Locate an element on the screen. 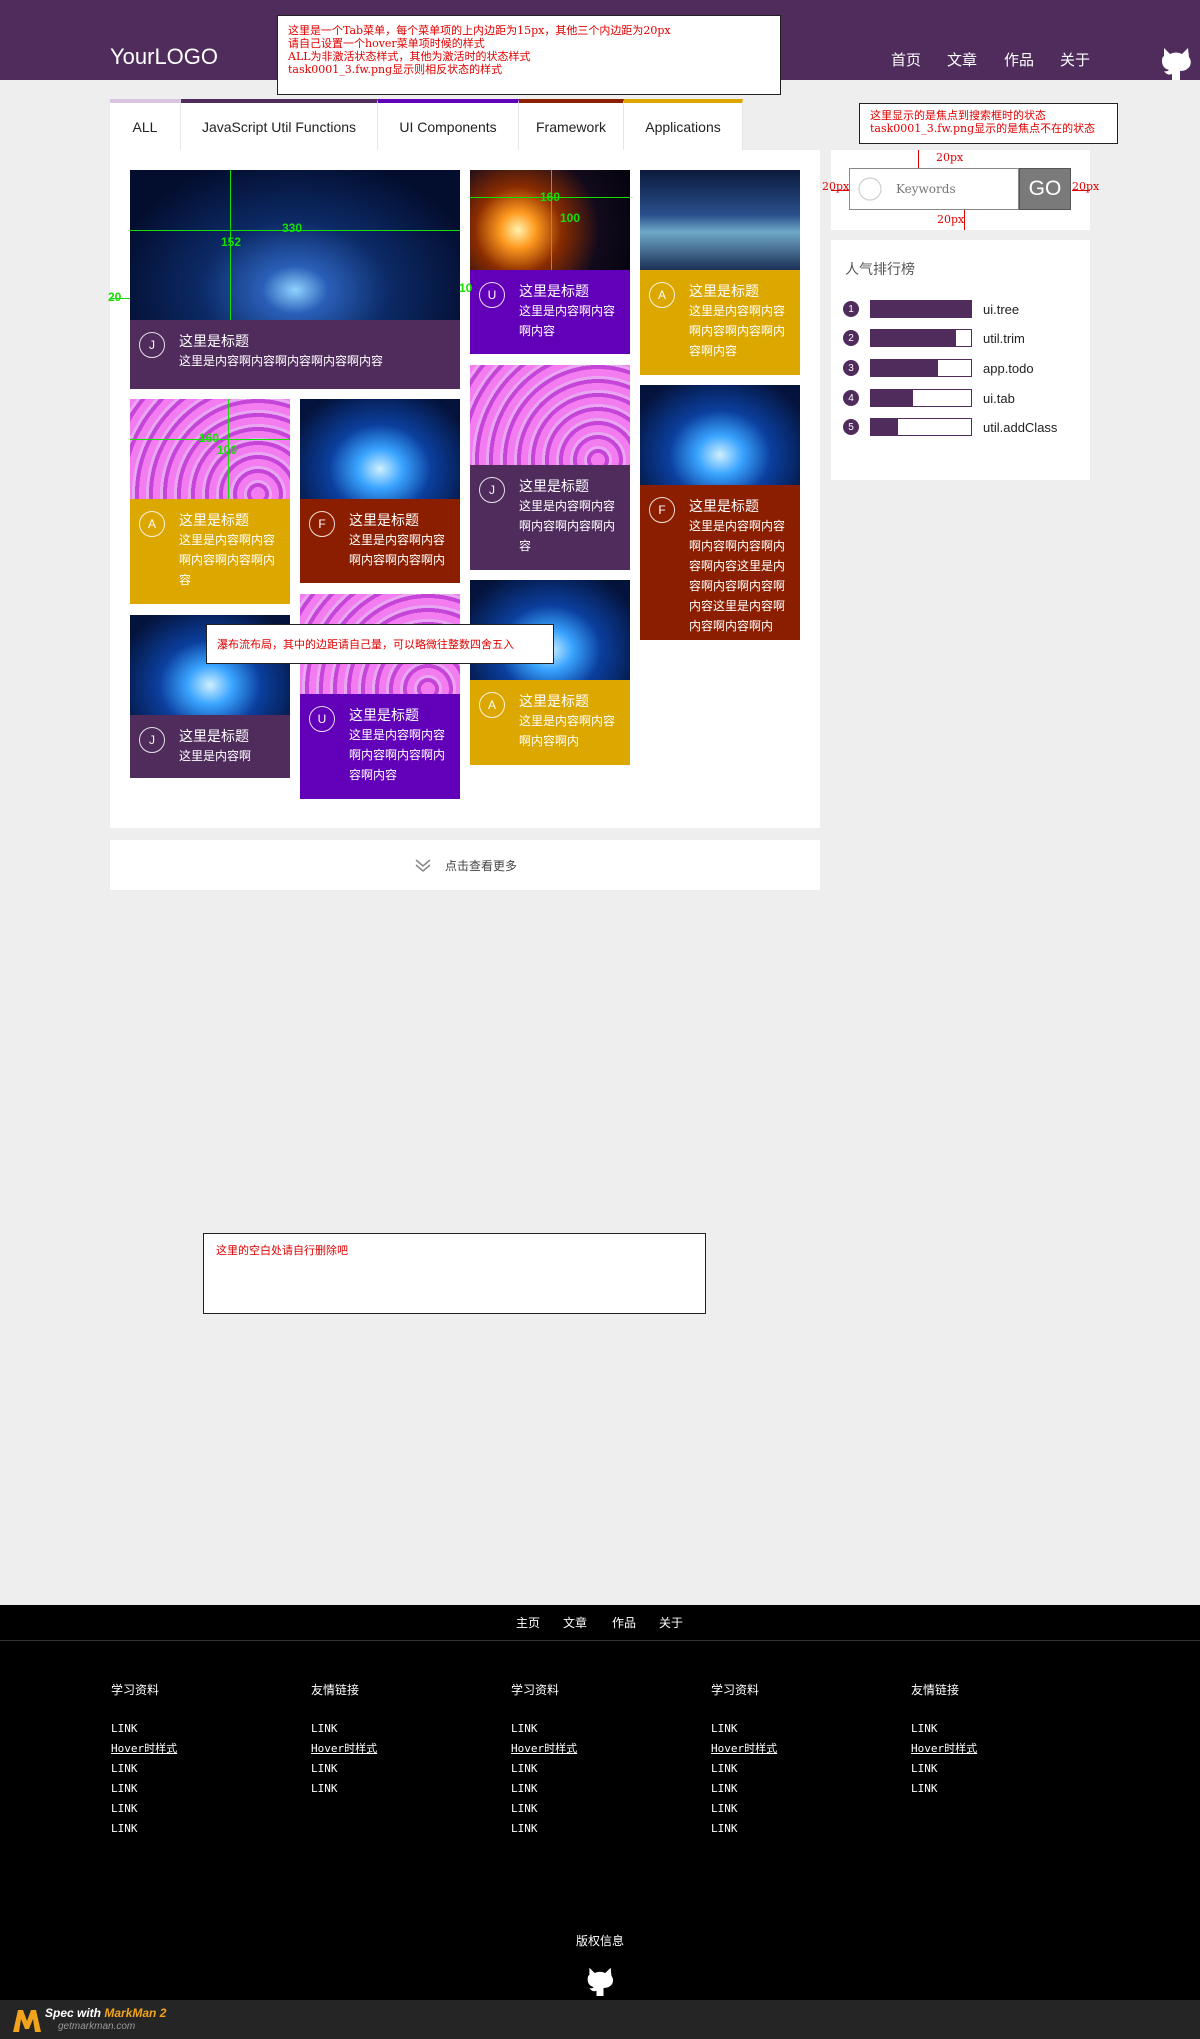  ranking-item: 2 util.trim is located at coordinates (934, 338).